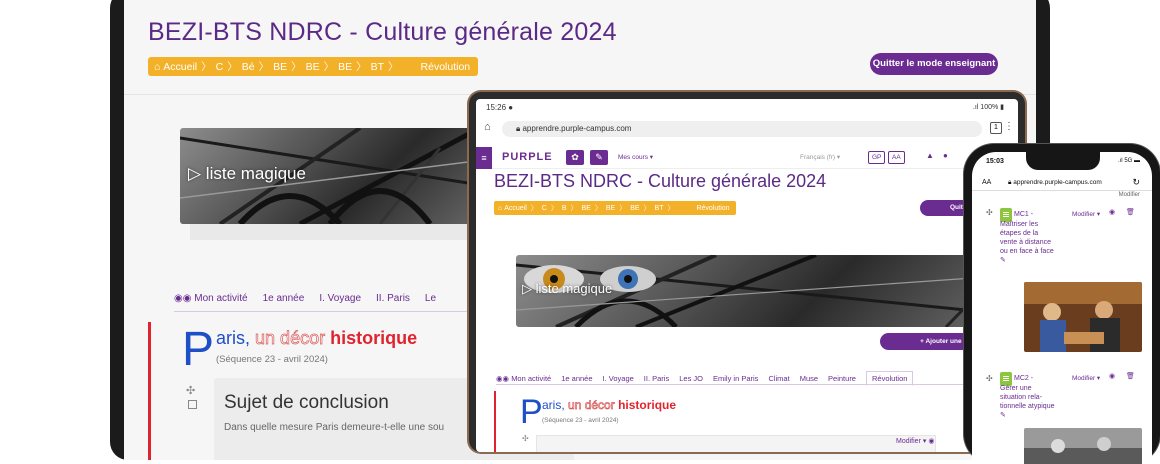 Image resolution: width=1160 pixels, height=464 pixels. What do you see at coordinates (930, 155) in the screenshot?
I see `bell-icon: ▲` at bounding box center [930, 155].